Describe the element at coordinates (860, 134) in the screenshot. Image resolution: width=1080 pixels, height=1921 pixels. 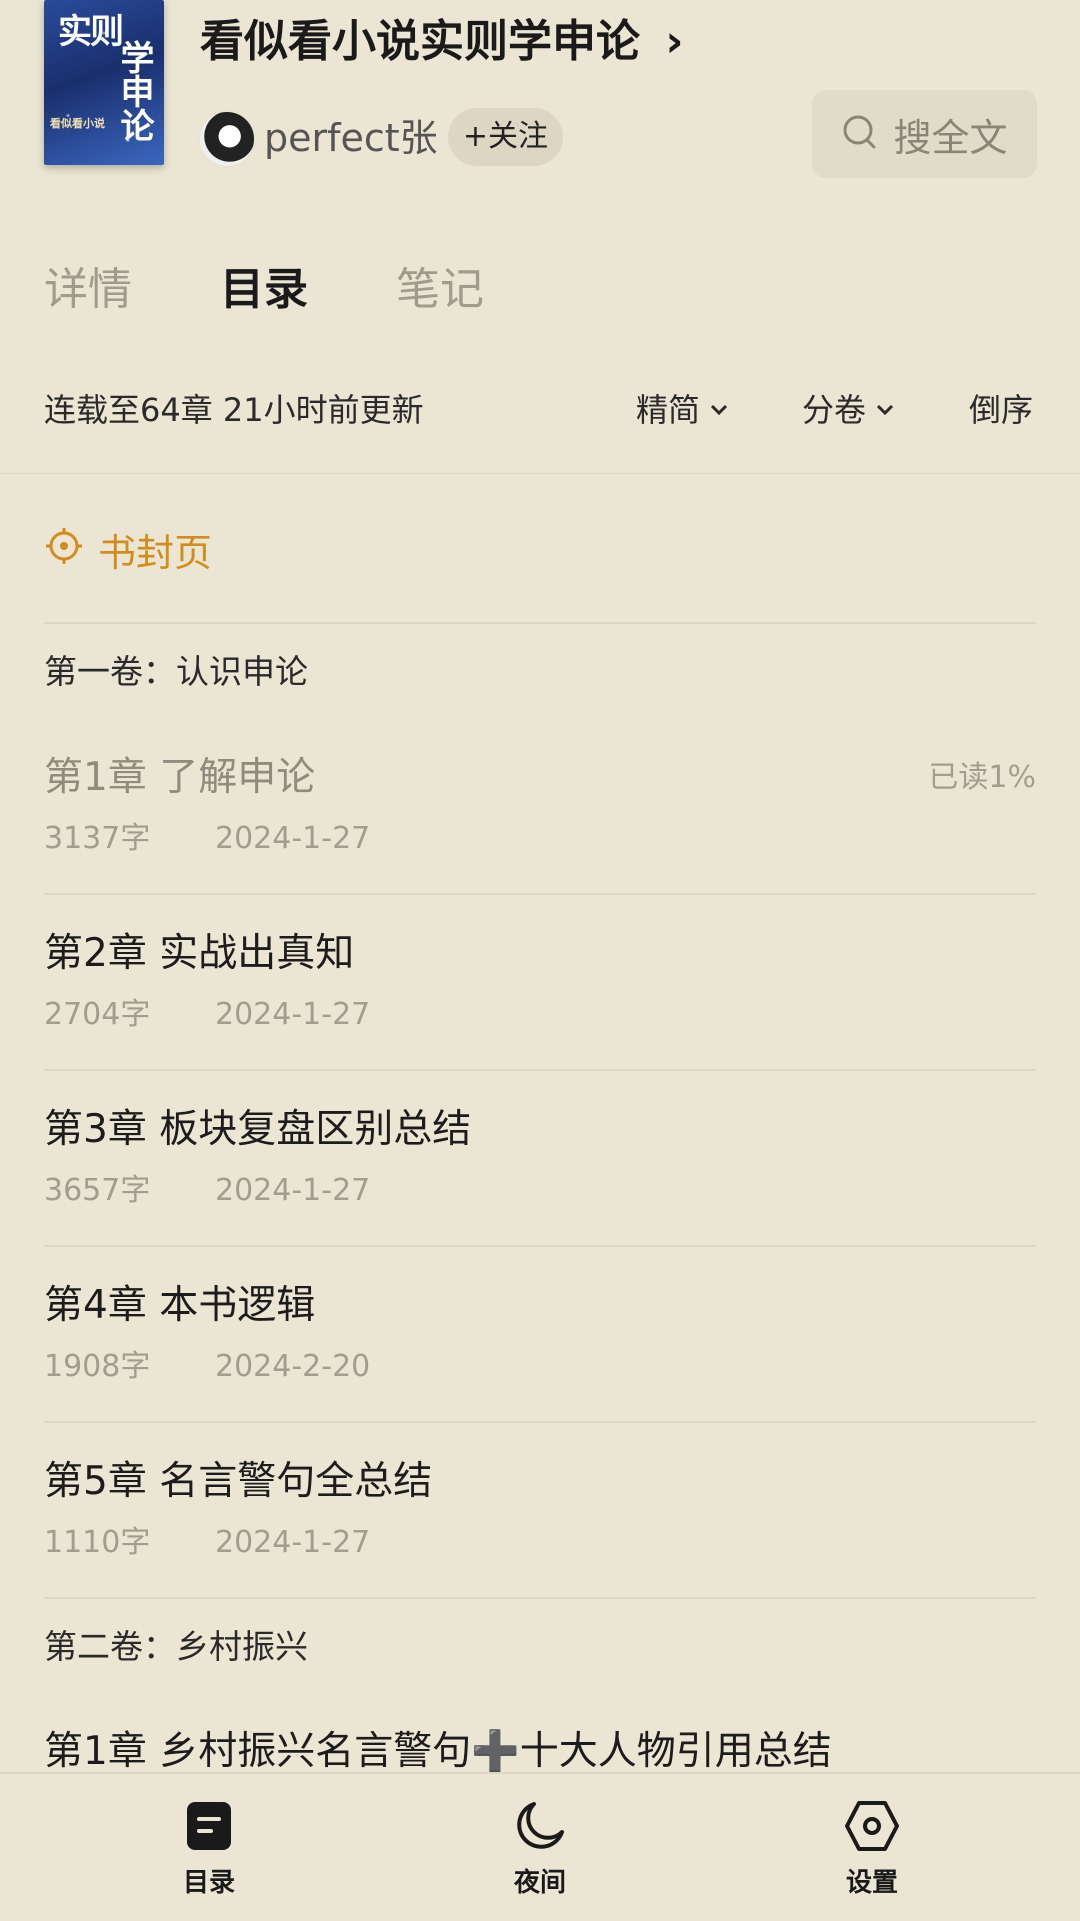
I see `search-icon` at that location.